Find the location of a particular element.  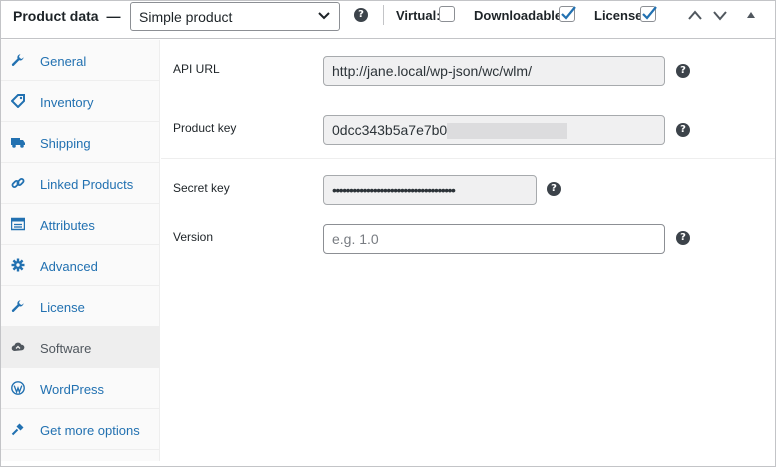

tag-icon is located at coordinates (18, 101).